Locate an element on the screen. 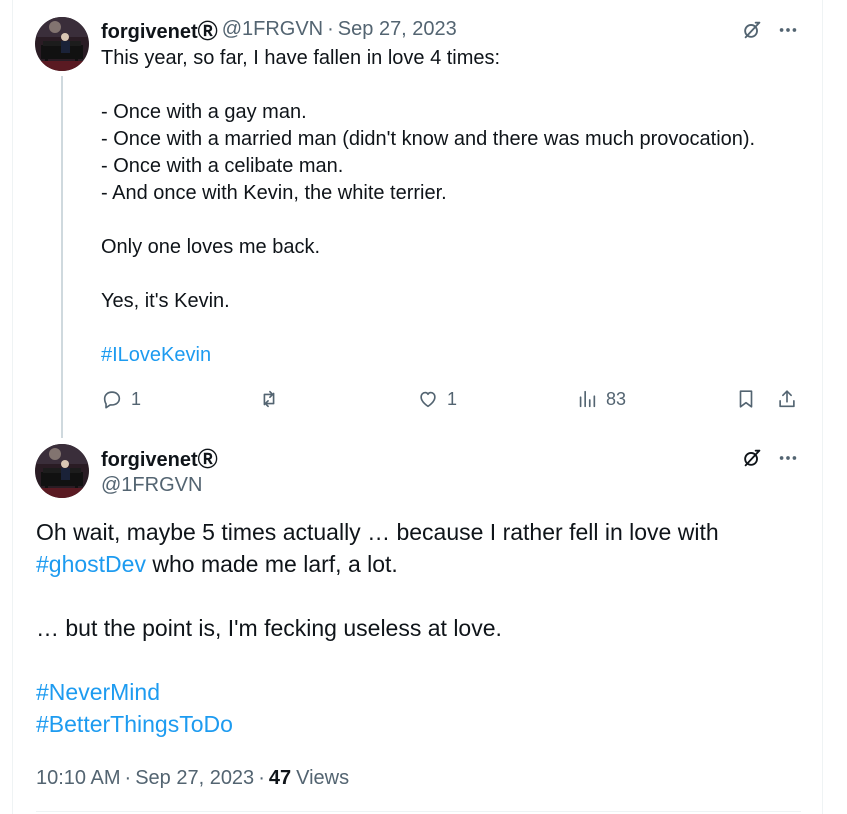 Image resolution: width=847 pixels, height=814 pixels. tweet-line: #ghostDev who made me larf, a lot. is located at coordinates (426, 564).